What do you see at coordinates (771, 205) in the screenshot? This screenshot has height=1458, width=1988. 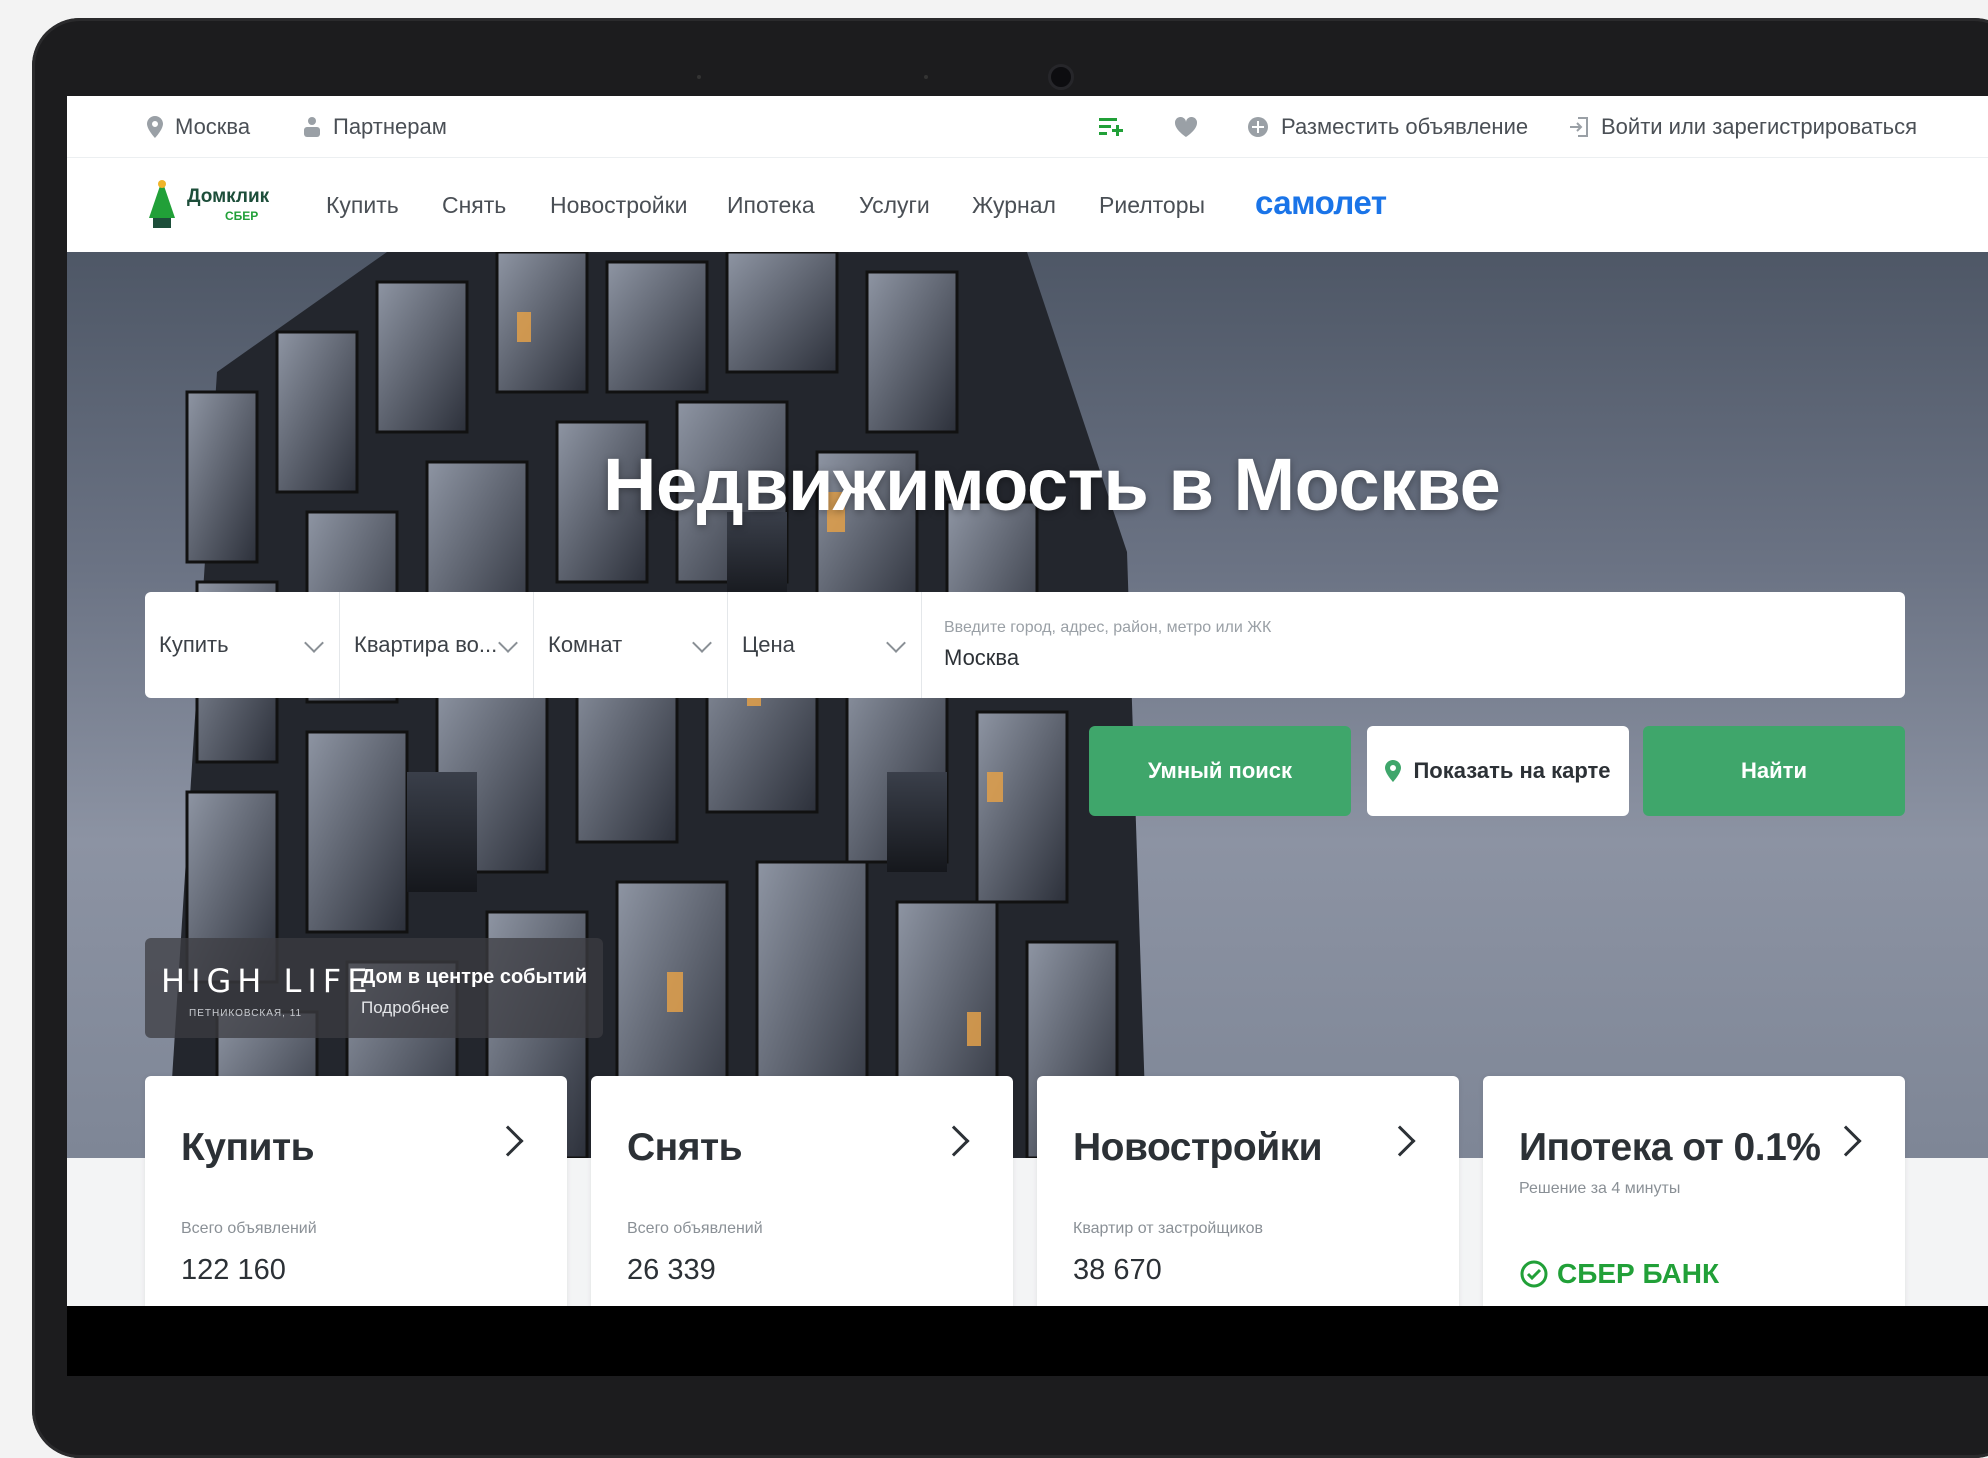 I see `nav-item-mortgage: Ипотека` at bounding box center [771, 205].